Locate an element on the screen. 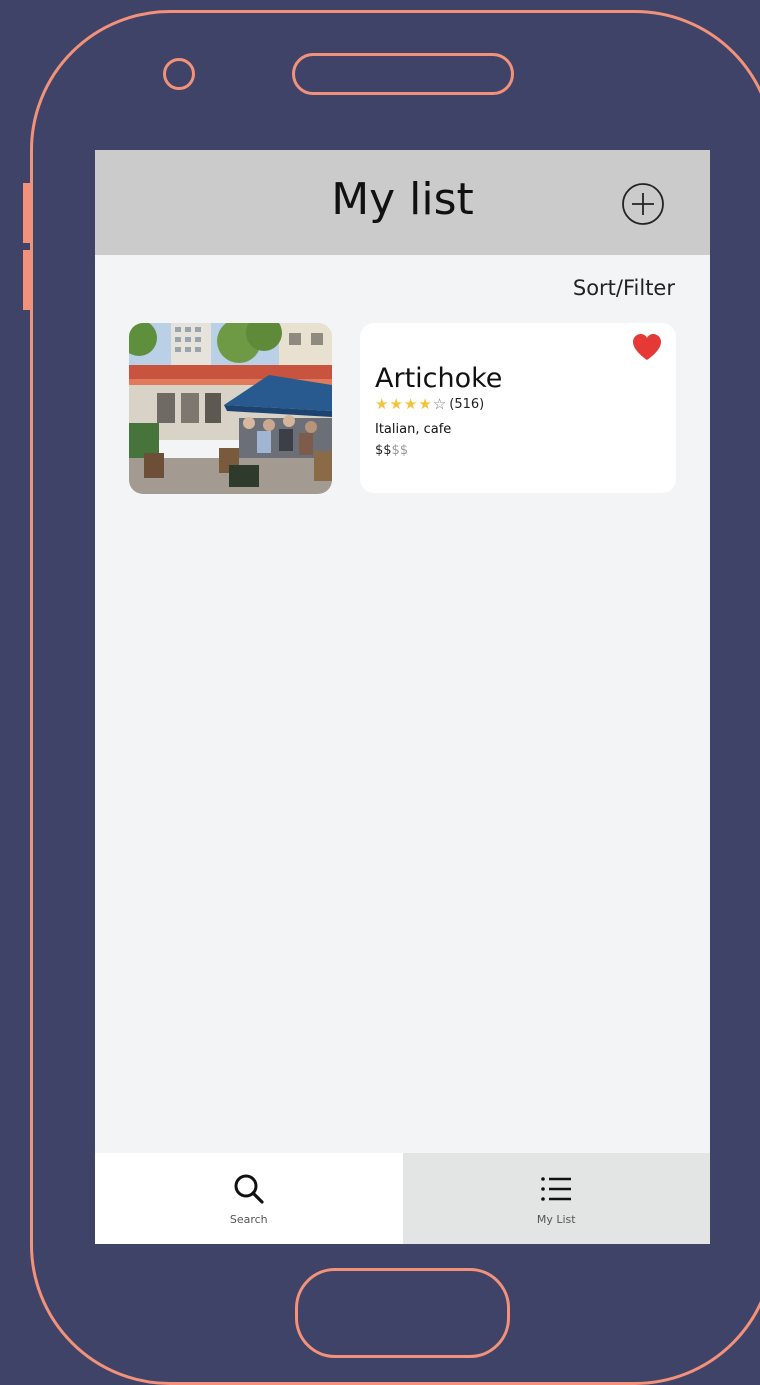  tab-my-list-label: My List is located at coordinates (556, 1219).